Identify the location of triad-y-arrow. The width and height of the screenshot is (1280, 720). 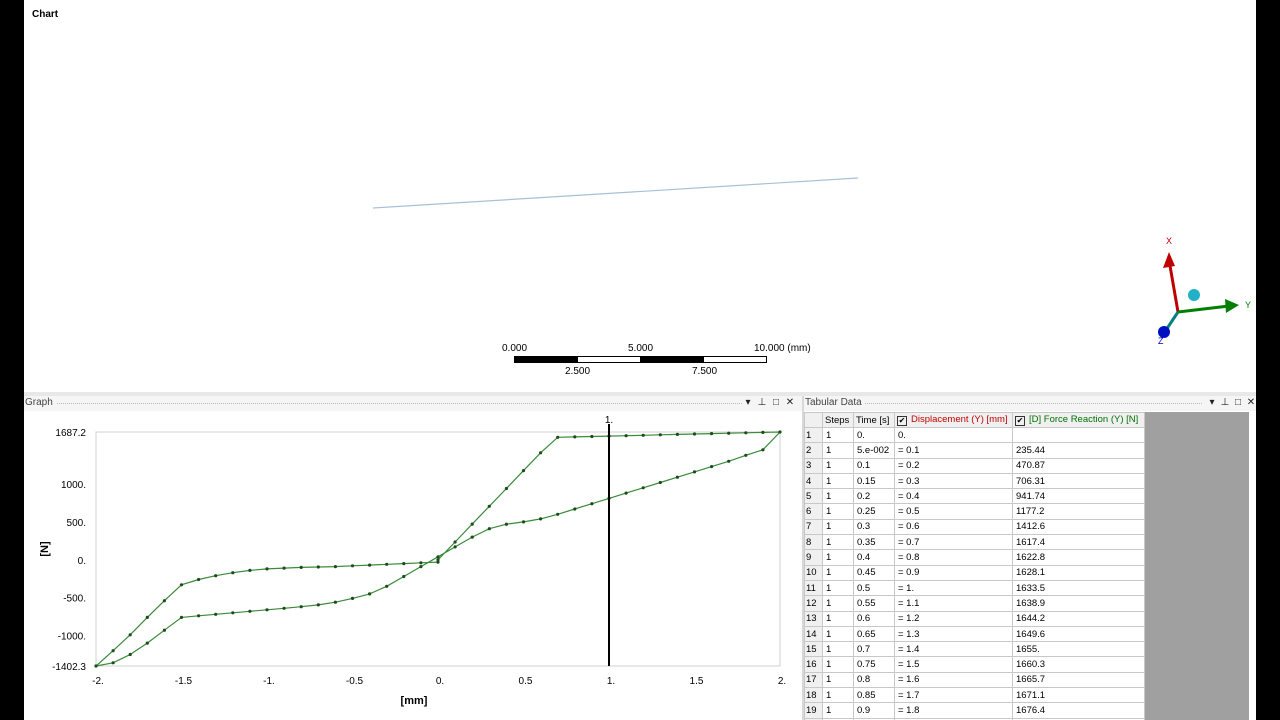
(1232, 306).